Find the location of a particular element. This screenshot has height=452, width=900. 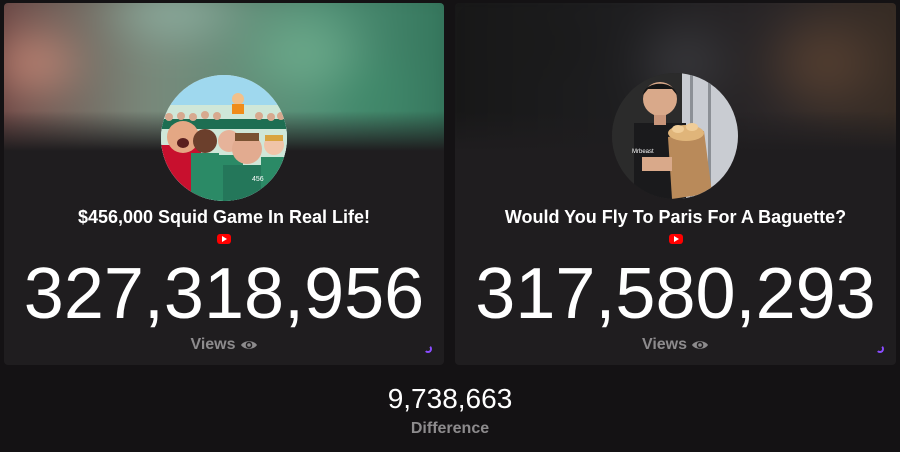

video-title-right: Would You Fly To Paris For A Baguette? is located at coordinates (675, 217).